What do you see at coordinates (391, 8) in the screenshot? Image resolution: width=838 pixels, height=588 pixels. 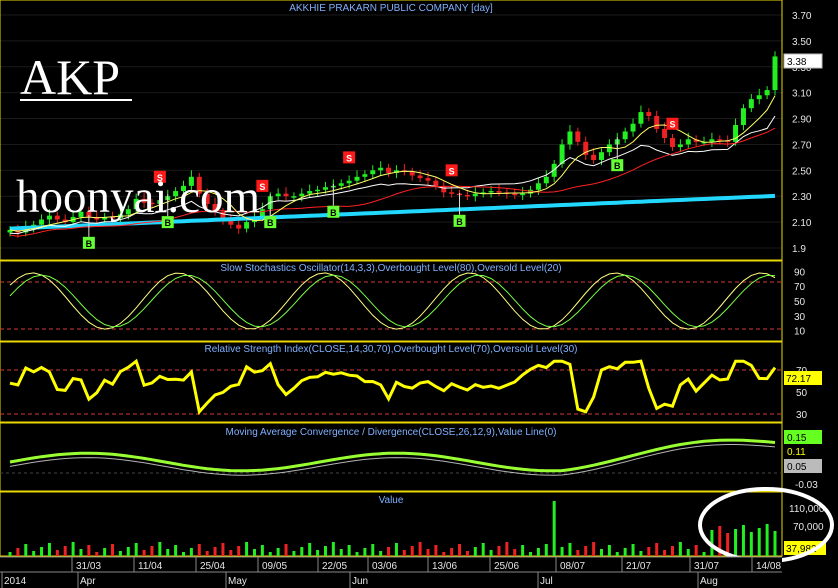 I see `chart-title: AKKHIE PRAKARN PUBLIC COMPANY [day]` at bounding box center [391, 8].